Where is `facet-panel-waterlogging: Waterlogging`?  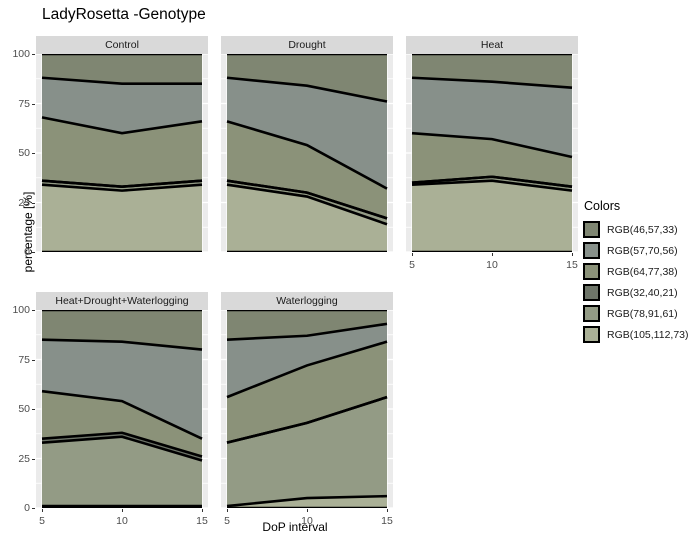 facet-panel-waterlogging: Waterlogging is located at coordinates (307, 400).